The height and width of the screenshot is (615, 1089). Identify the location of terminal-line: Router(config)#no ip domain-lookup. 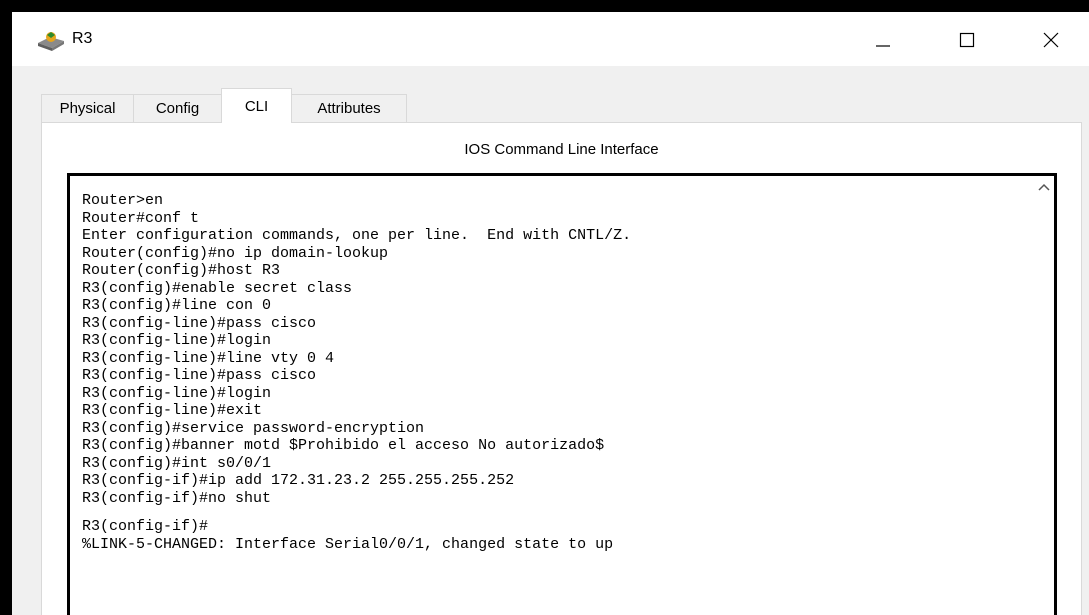
(235, 253).